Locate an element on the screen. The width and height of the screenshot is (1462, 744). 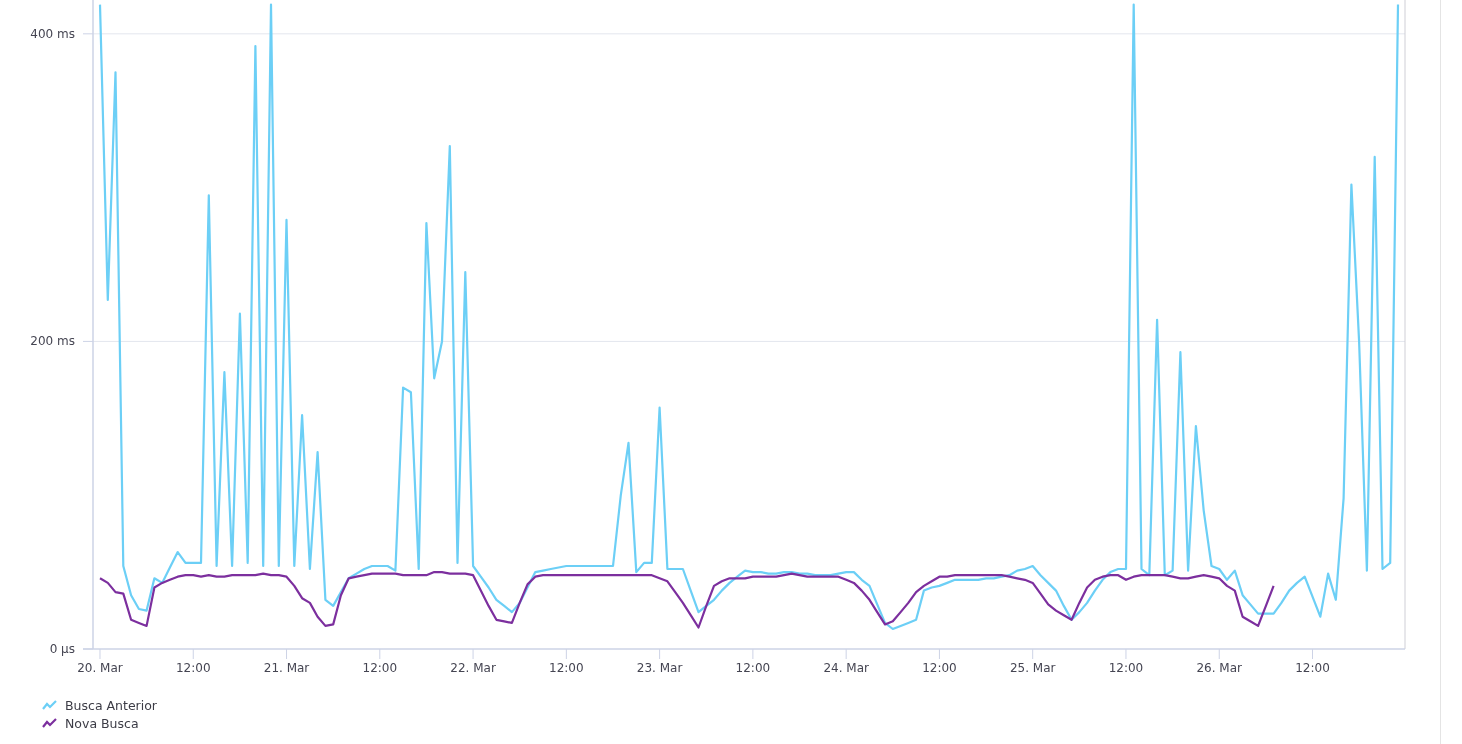
x-tick-label: 22. Mar is located at coordinates (473, 668).